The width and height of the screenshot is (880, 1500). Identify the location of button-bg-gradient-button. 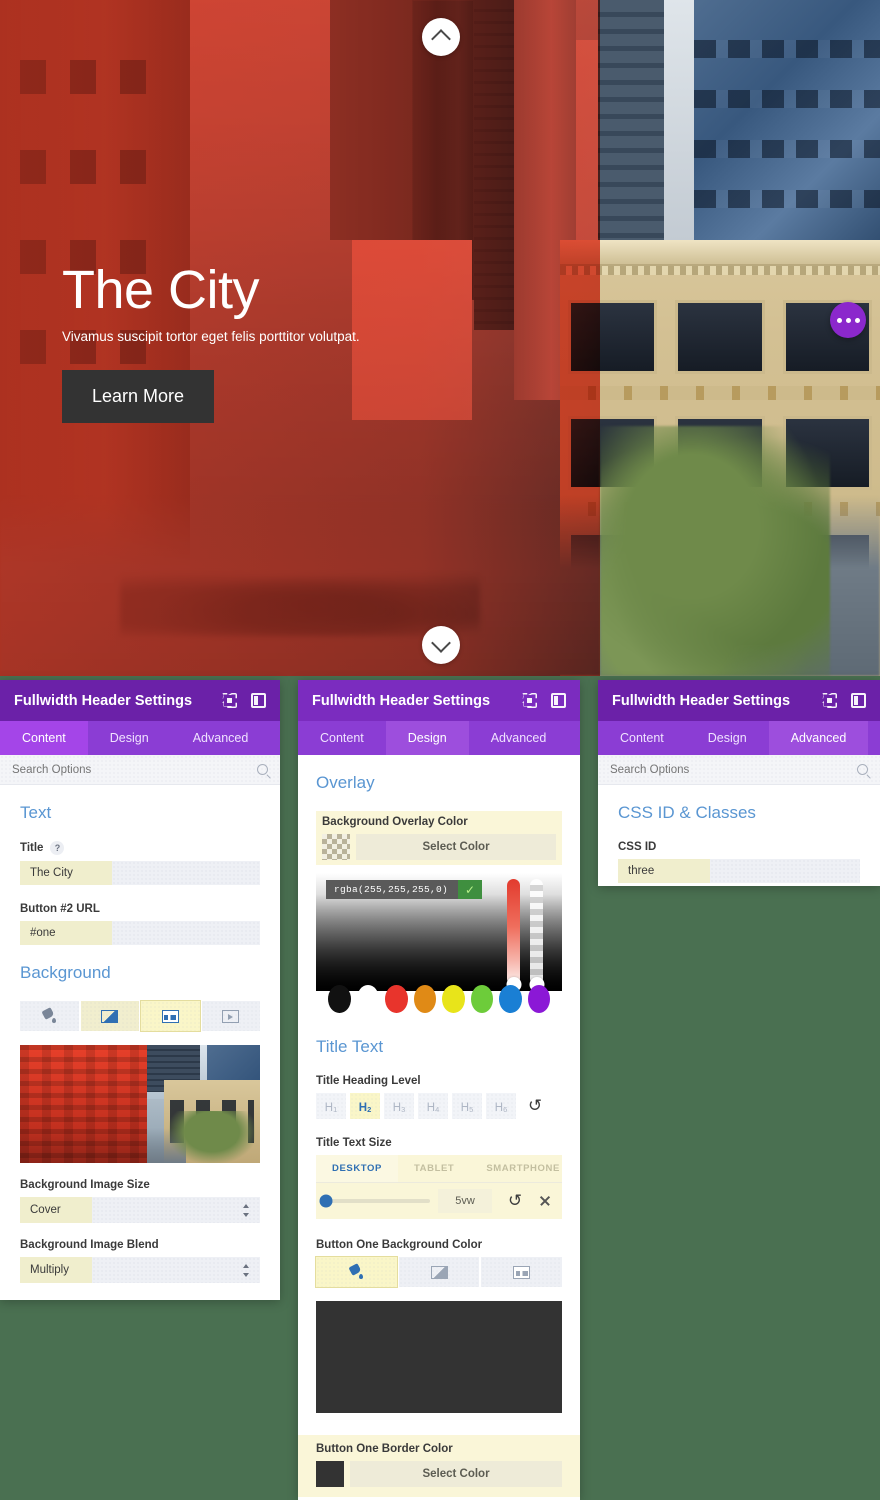
(439, 1272).